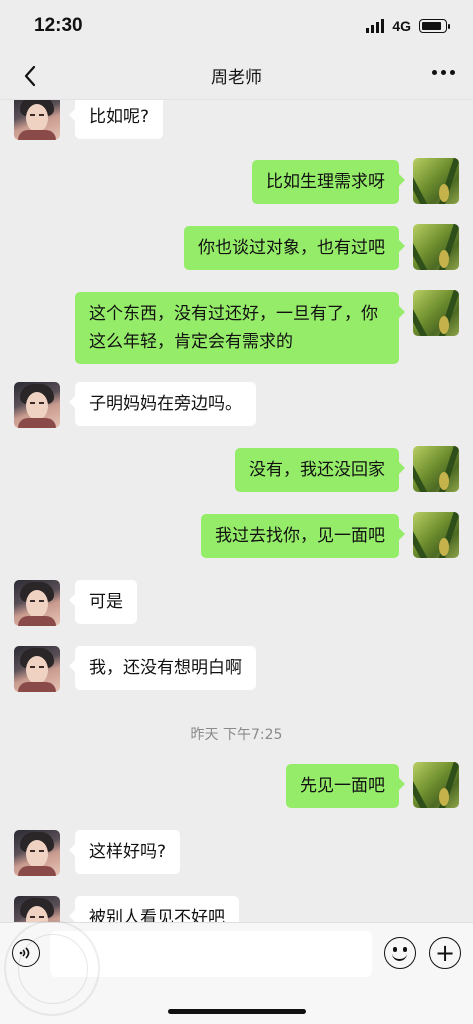  Describe the element at coordinates (240, 328) in the screenshot. I see `message-bubble-outgoing: 这个东西，没有过还好，一旦有了，你这么年轻，肯定会有需求的` at that location.